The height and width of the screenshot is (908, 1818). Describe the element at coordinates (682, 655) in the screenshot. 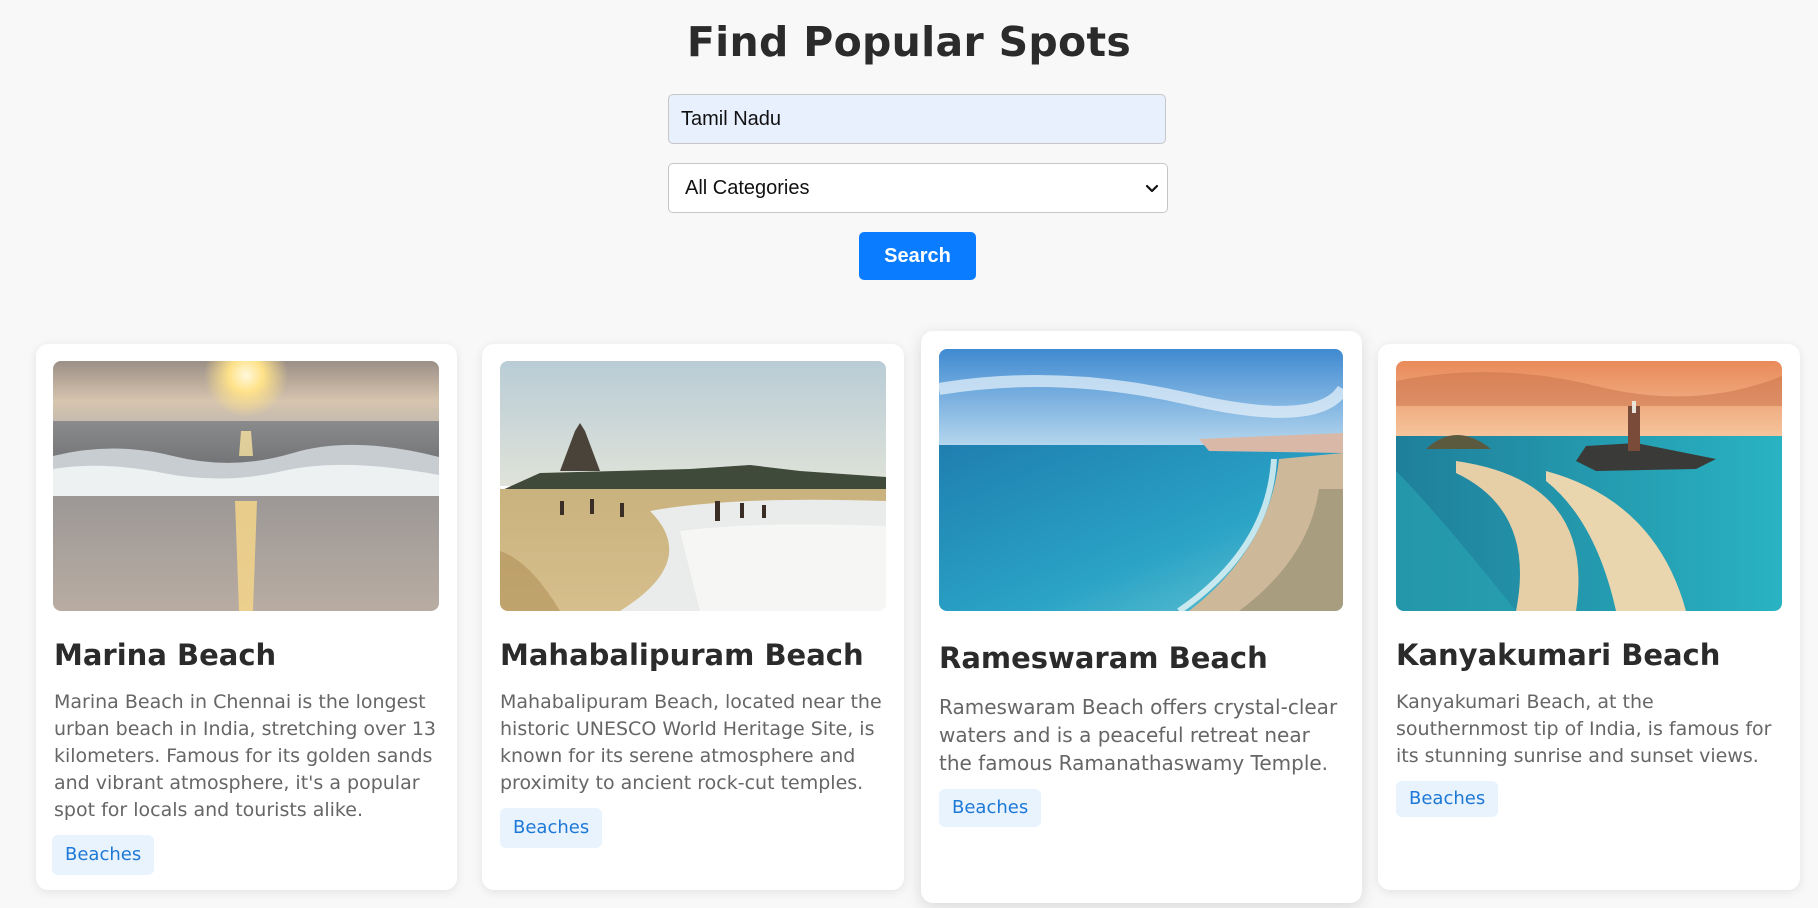

I see `spot-title: Mahabalipuram Beach` at that location.